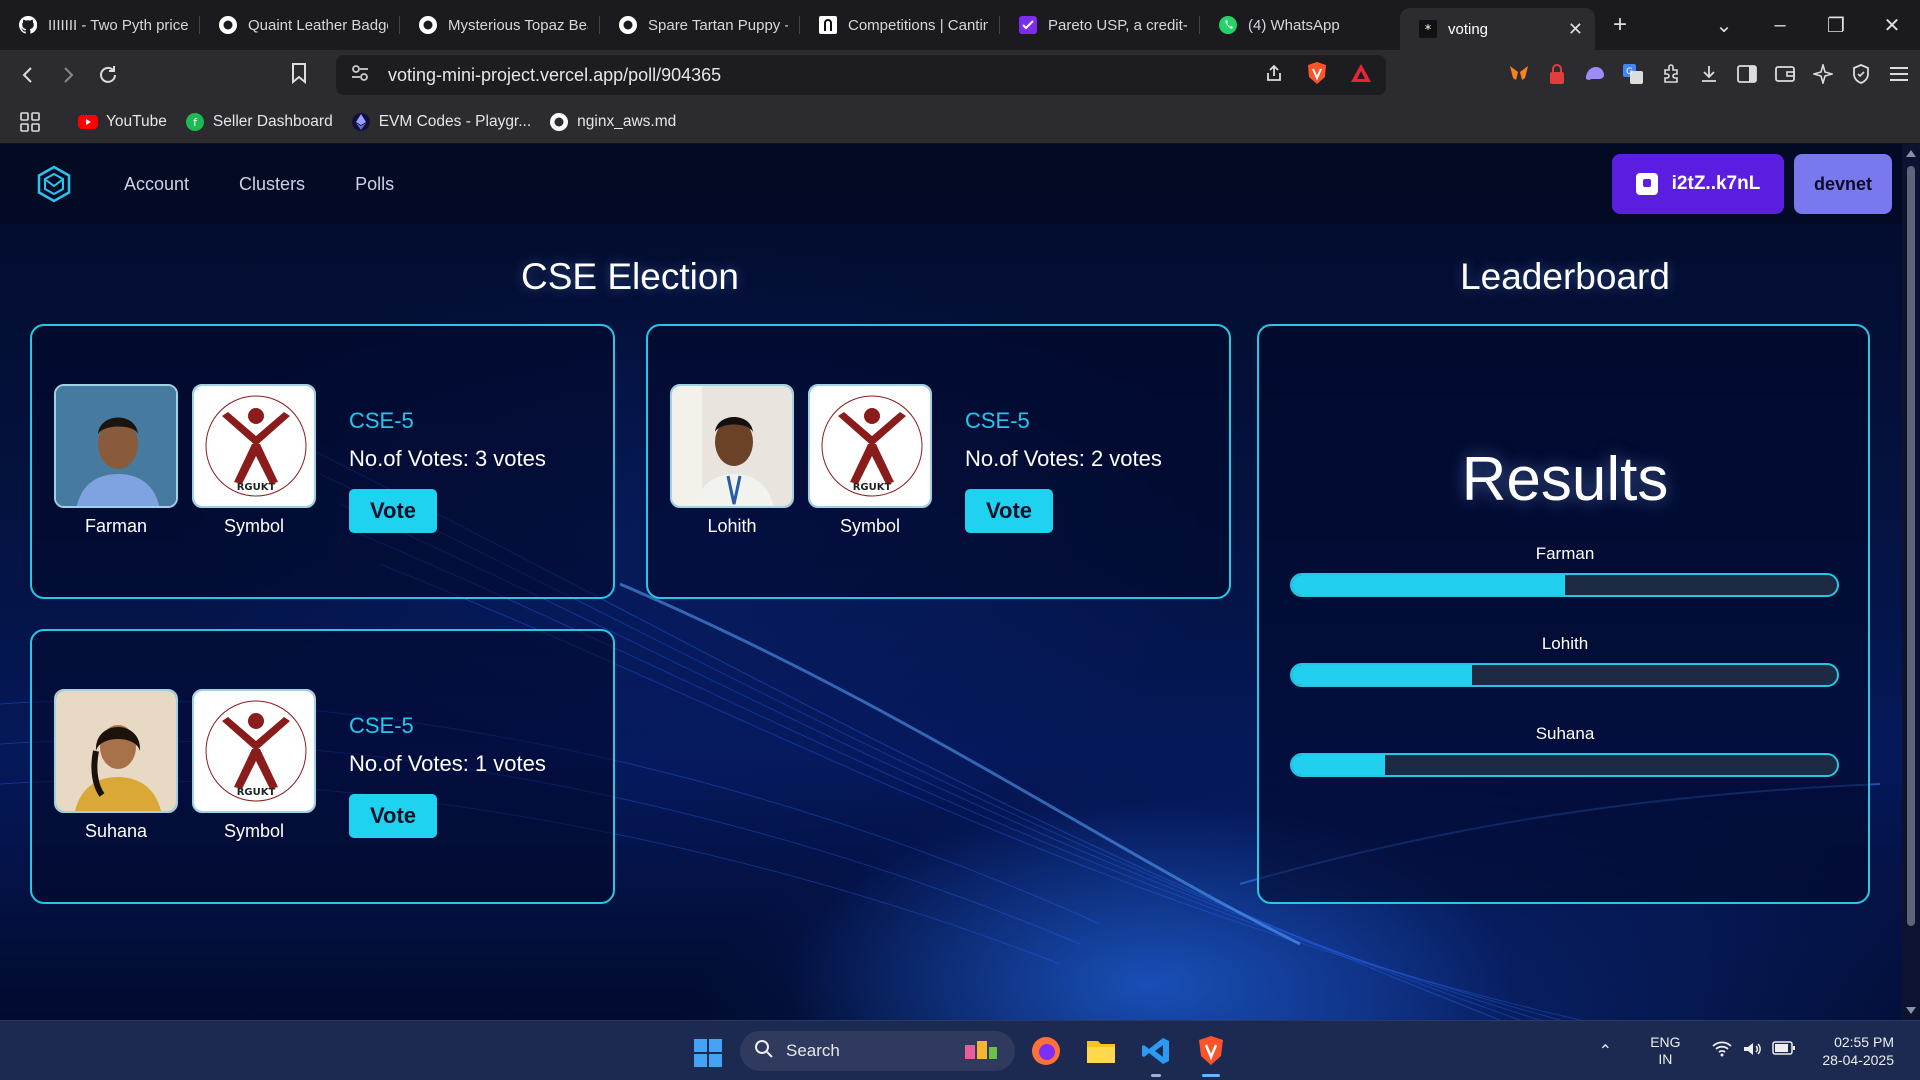 The width and height of the screenshot is (1920, 1080). I want to click on forward-button, so click(68, 75).